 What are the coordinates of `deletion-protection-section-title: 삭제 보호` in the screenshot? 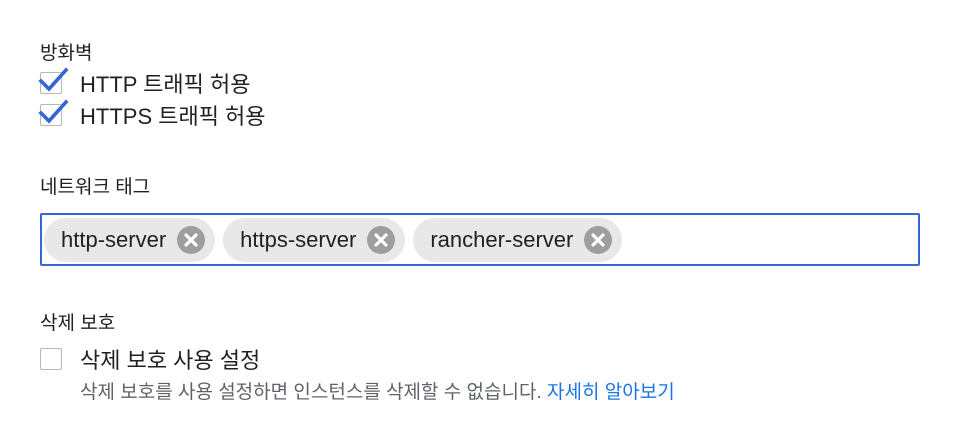 It's located at (78, 323).